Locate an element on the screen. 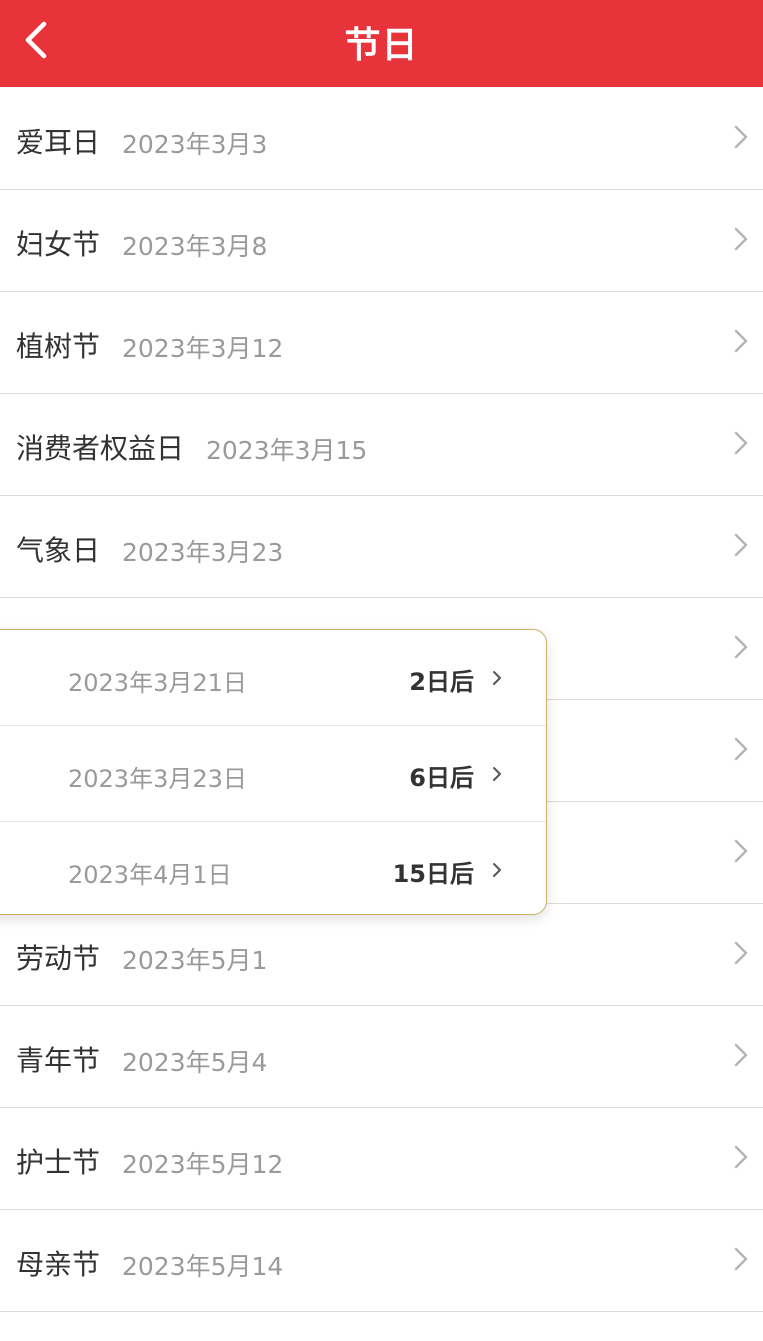 The image size is (763, 1341). upcoming-festival-name: 日 is located at coordinates (0, 776).